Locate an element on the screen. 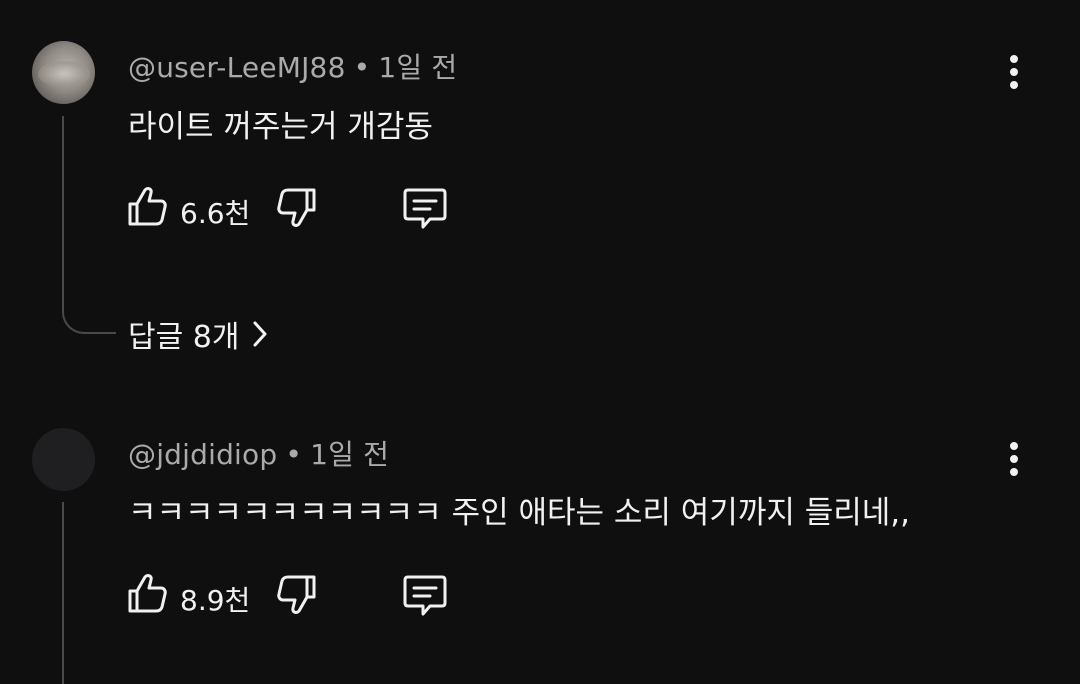 This screenshot has width=1080, height=684. thumbs-down-icon is located at coordinates (296, 595).